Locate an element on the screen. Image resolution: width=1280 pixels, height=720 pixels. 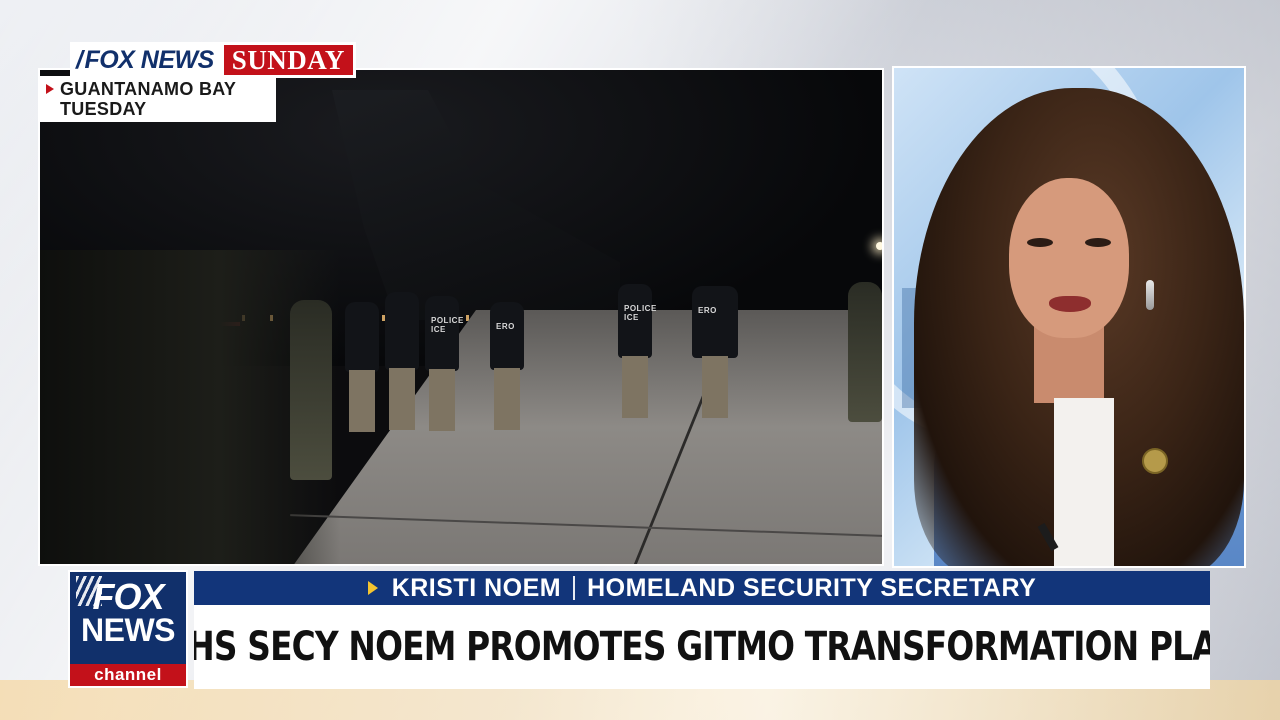
guest-name: KRISTI NOEM is located at coordinates (476, 587).